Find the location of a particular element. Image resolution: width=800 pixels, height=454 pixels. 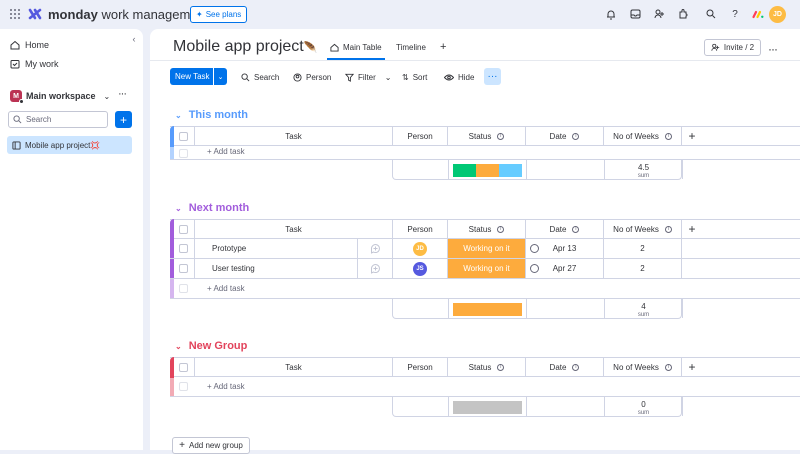

group-title-new-group: ⌄ New Group is located at coordinates (211, 346).